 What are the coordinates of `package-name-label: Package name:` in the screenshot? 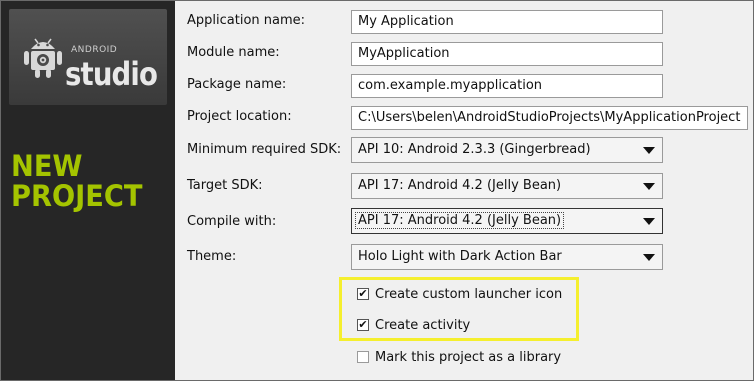 It's located at (237, 84).